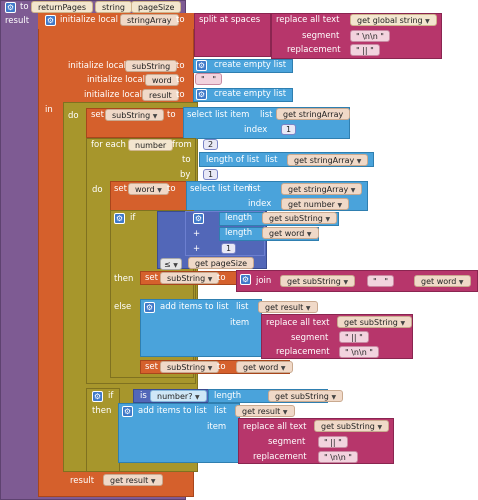 Image resolution: width=478 pixels, height=500 pixels. Describe the element at coordinates (97, 396) in the screenshot. I see `if2-gear-icon: ⚙` at that location.